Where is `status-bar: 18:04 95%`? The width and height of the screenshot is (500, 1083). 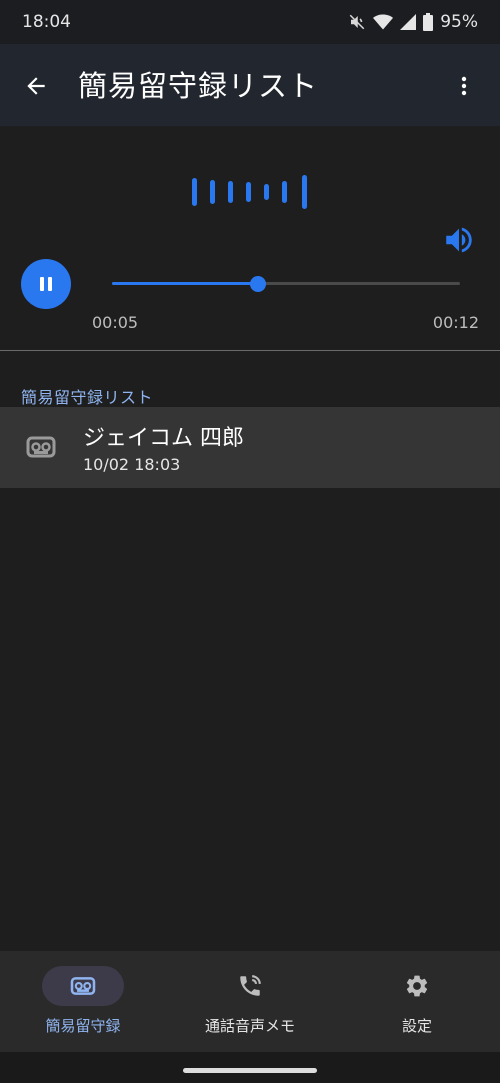
status-bar: 18:04 95% is located at coordinates (250, 22).